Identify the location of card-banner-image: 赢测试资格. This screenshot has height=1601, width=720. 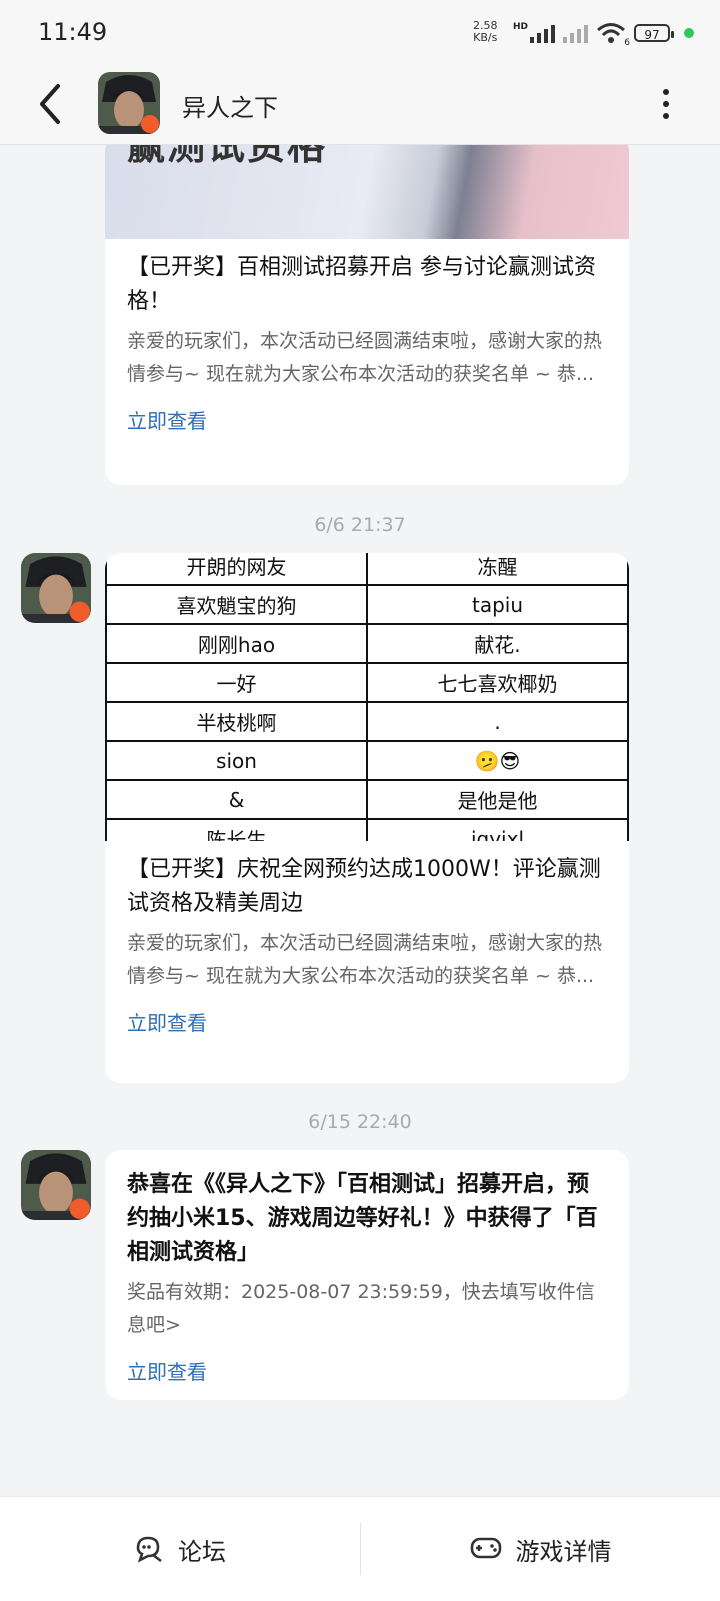
(367, 192).